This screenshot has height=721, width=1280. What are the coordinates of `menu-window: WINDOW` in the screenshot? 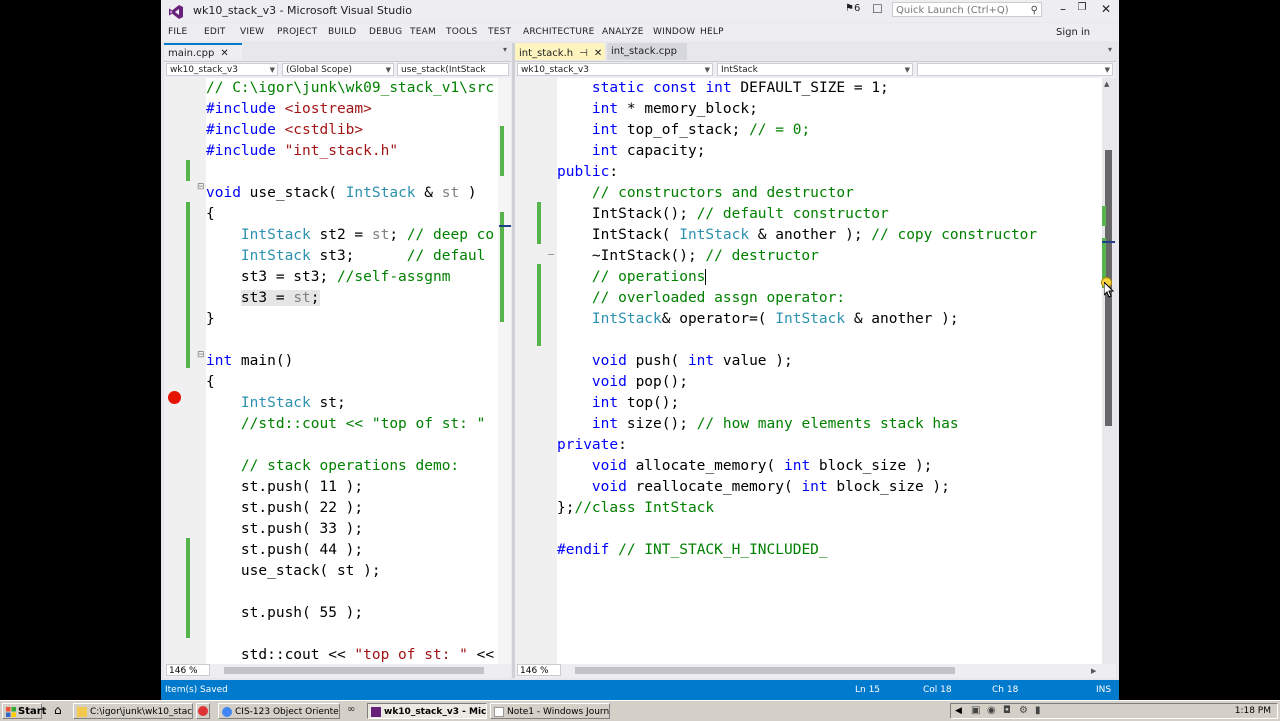 It's located at (674, 32).